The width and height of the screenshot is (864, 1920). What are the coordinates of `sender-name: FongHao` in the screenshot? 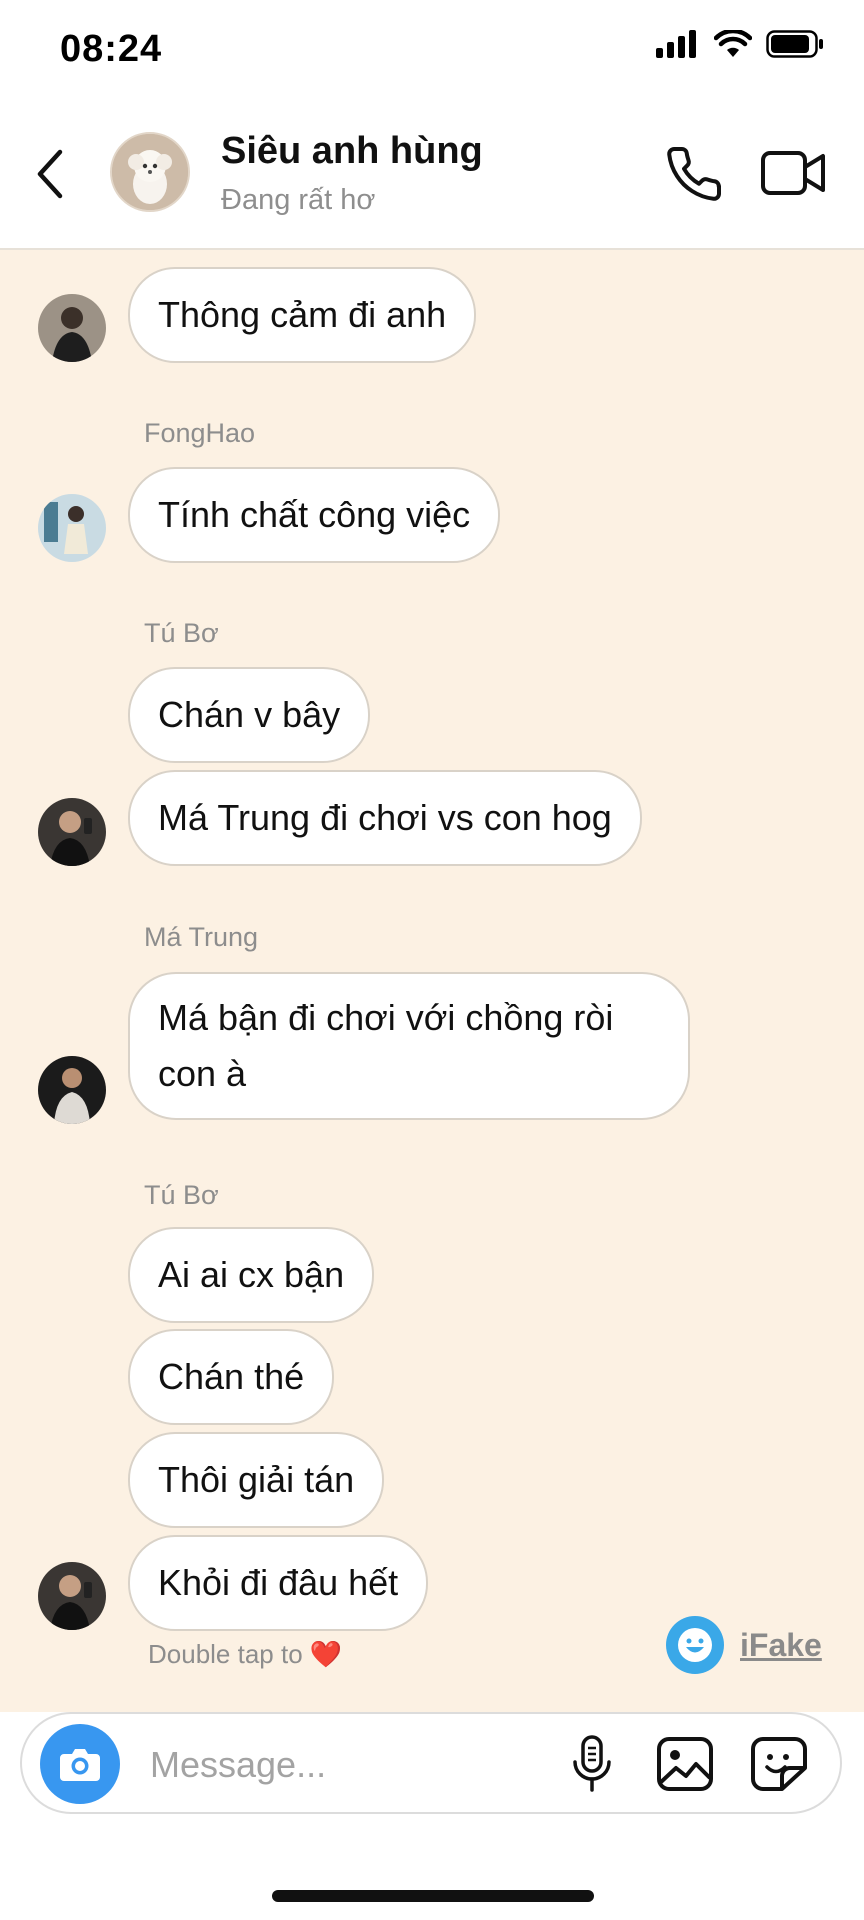 It's located at (200, 433).